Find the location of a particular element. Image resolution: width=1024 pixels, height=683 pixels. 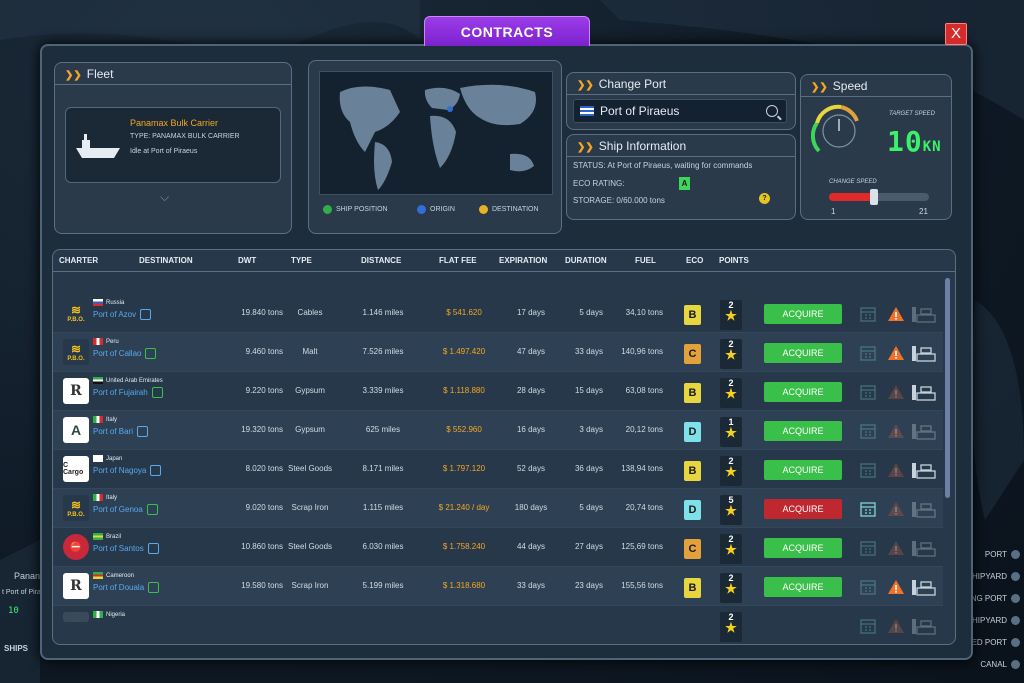

header-fuel: FUEL is located at coordinates (645, 260).